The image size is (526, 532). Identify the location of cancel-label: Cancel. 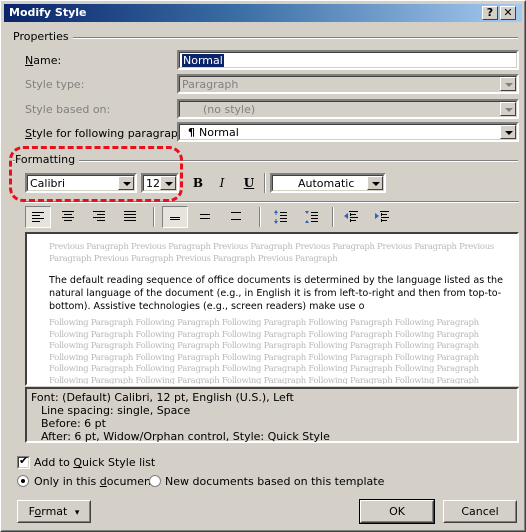
(480, 511).